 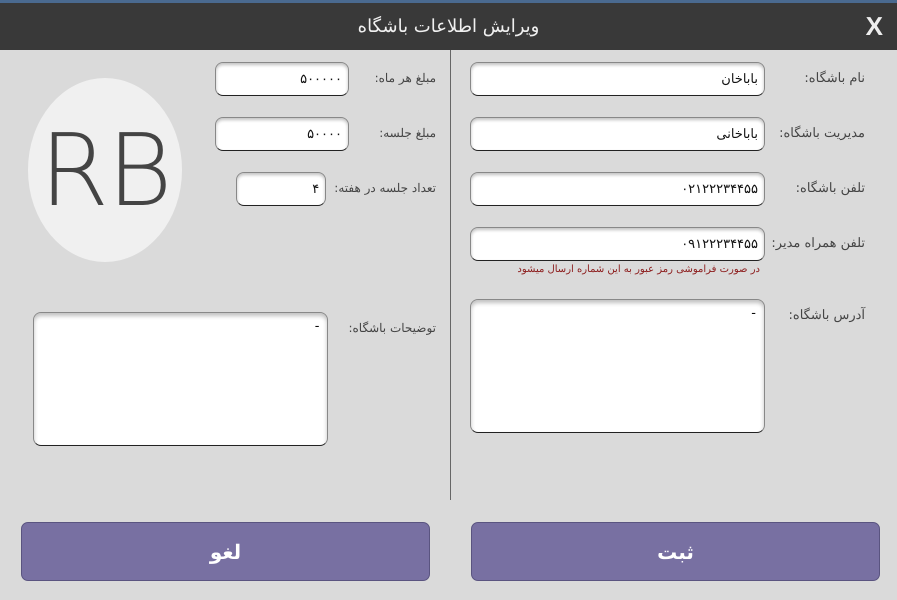 I want to click on field-label: مبلغ جلسه:, so click(x=407, y=132).